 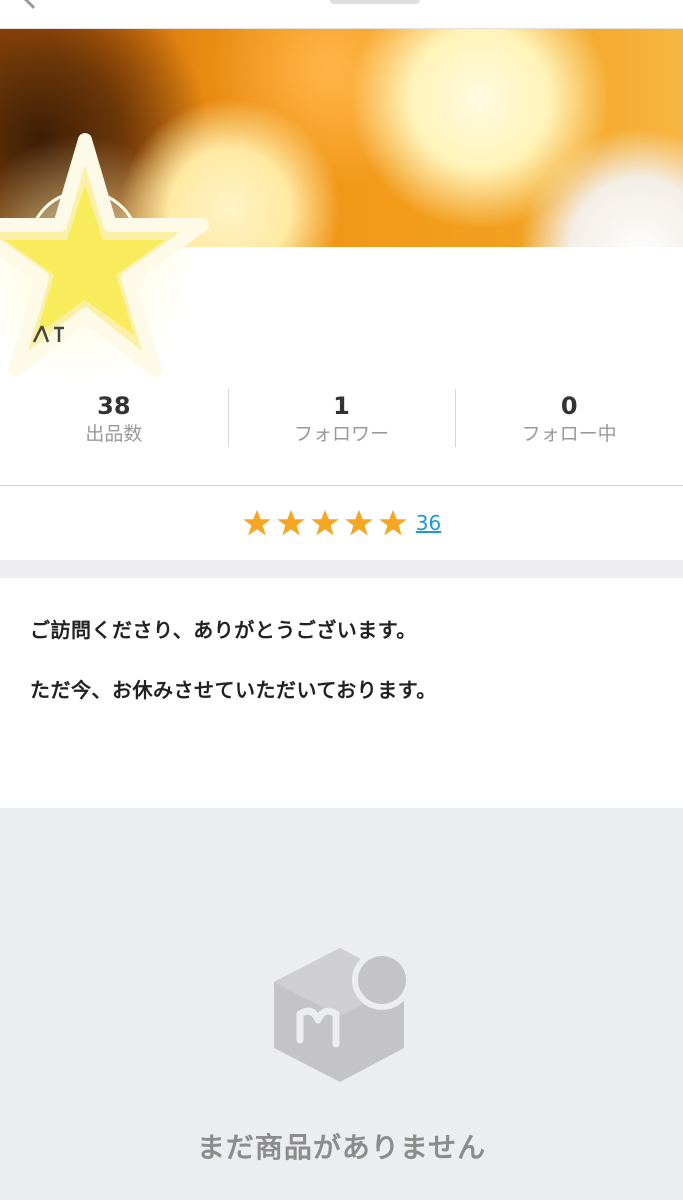 I want to click on stat-label: フォロワー, so click(x=342, y=434).